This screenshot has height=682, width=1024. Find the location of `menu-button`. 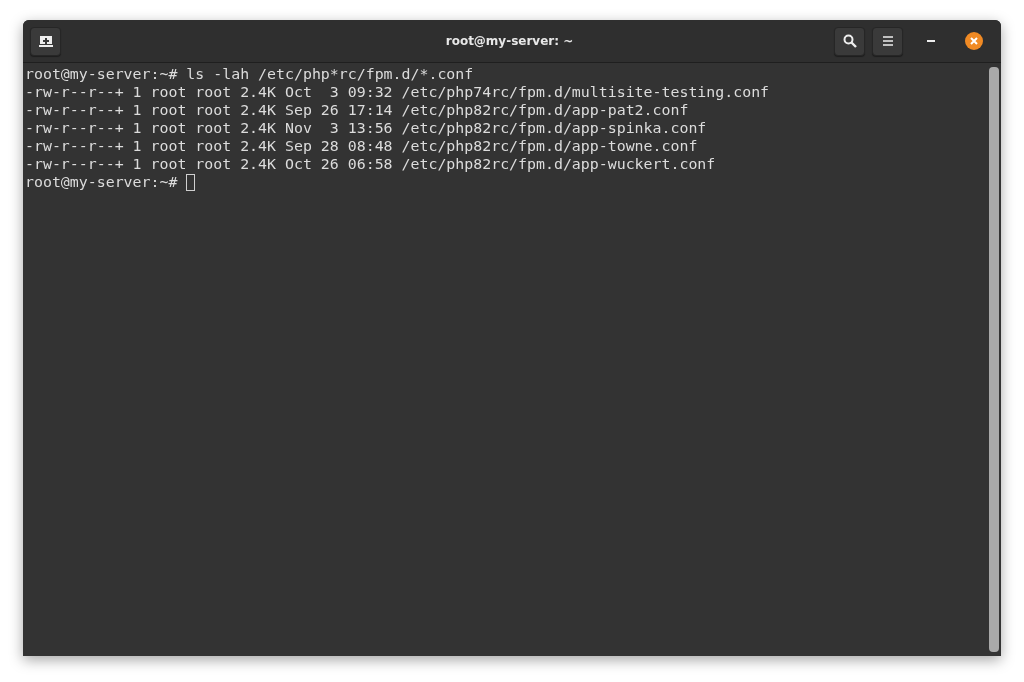

menu-button is located at coordinates (887, 41).